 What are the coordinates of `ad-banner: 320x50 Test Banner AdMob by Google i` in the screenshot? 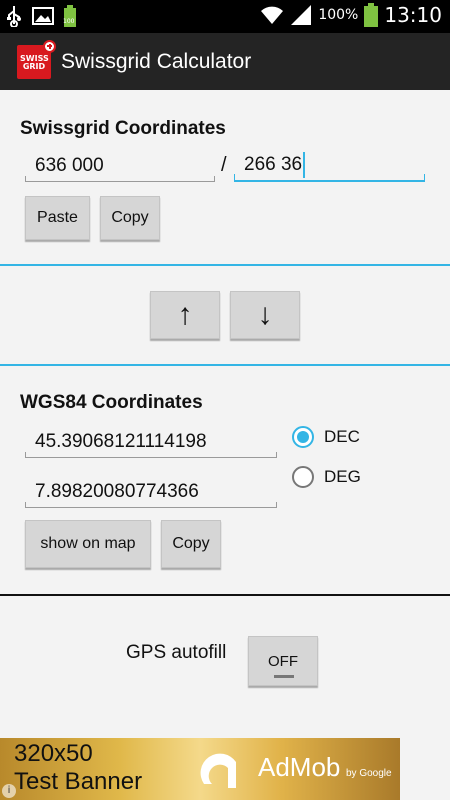 It's located at (200, 769).